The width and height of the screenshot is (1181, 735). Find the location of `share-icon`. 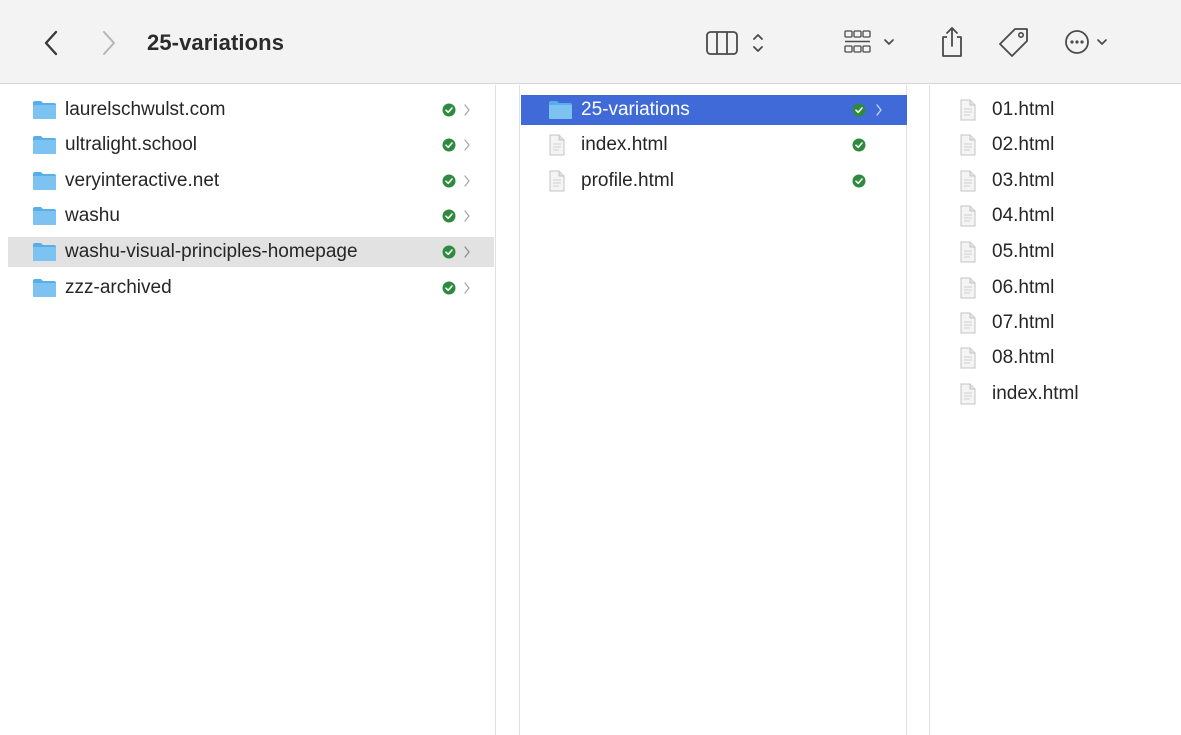

share-icon is located at coordinates (952, 42).